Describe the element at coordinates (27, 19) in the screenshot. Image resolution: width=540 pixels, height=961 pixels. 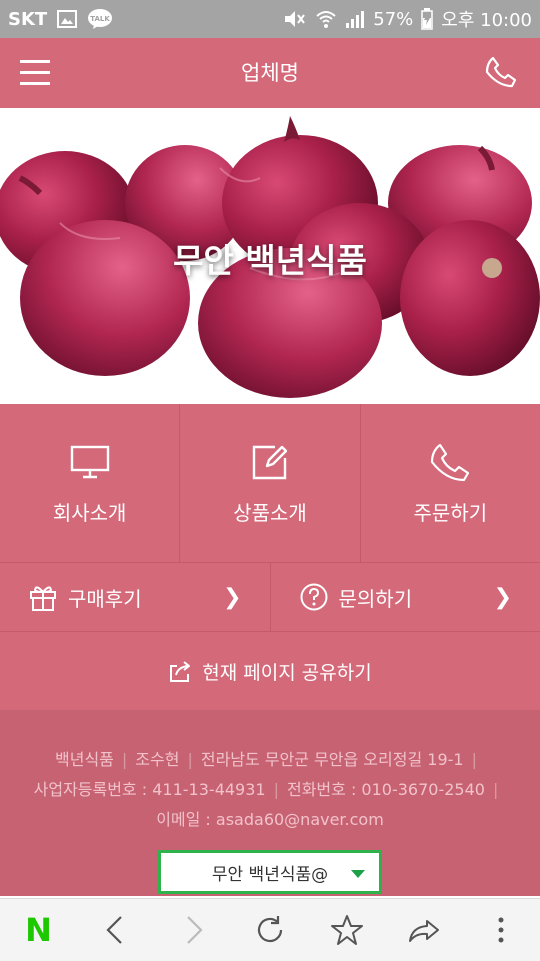
I see `carrier-label: SKT` at that location.